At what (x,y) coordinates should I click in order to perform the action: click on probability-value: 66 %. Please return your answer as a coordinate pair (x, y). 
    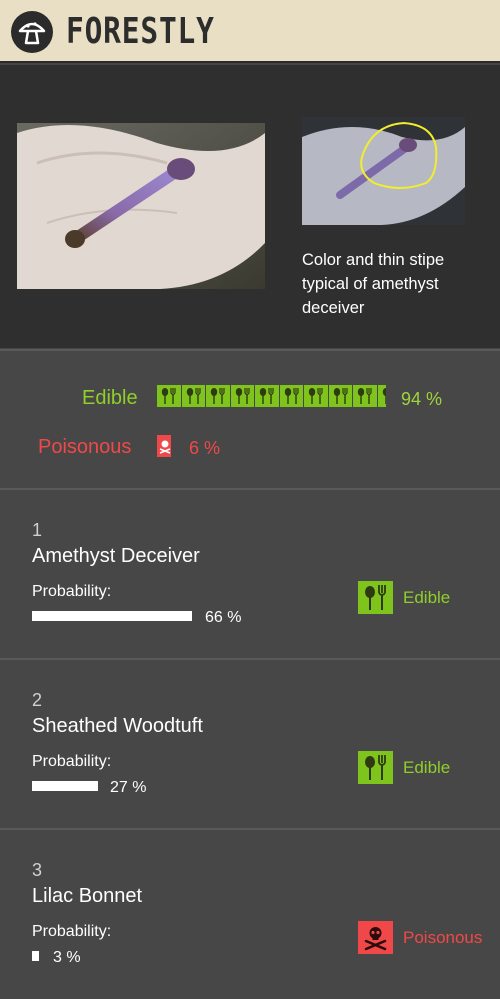
    Looking at the image, I should click on (223, 617).